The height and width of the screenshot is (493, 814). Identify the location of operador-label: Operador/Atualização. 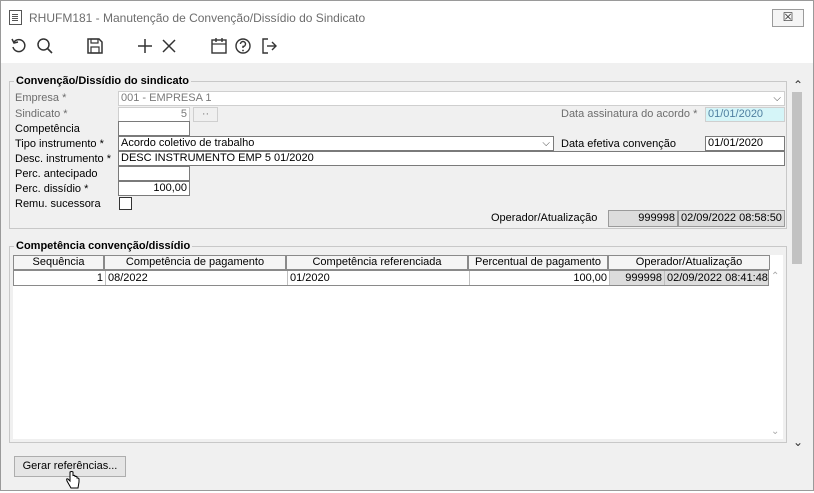
(544, 218).